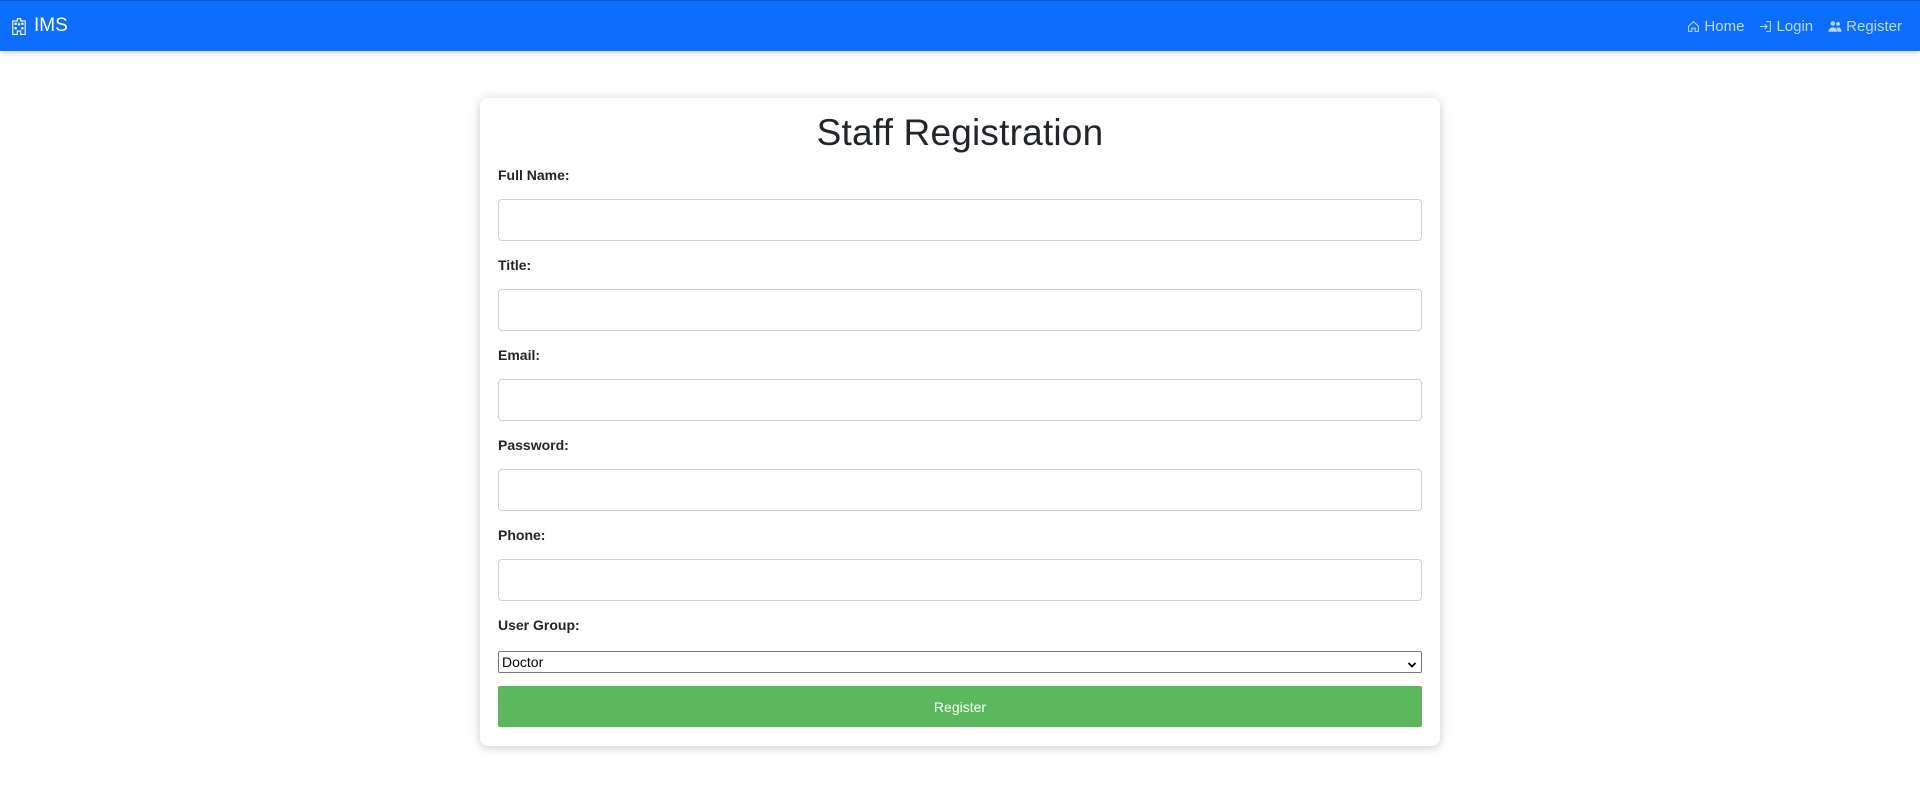 This screenshot has width=1920, height=795. Describe the element at coordinates (19, 26) in the screenshot. I see `hospital-building-icon` at that location.